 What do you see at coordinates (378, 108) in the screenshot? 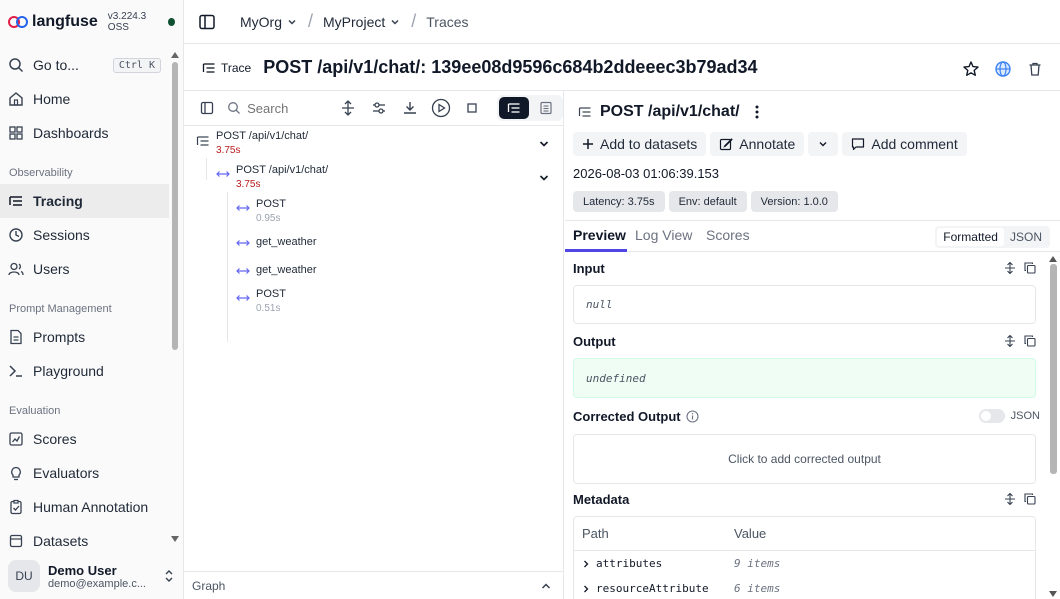
I see `settings-button` at bounding box center [378, 108].